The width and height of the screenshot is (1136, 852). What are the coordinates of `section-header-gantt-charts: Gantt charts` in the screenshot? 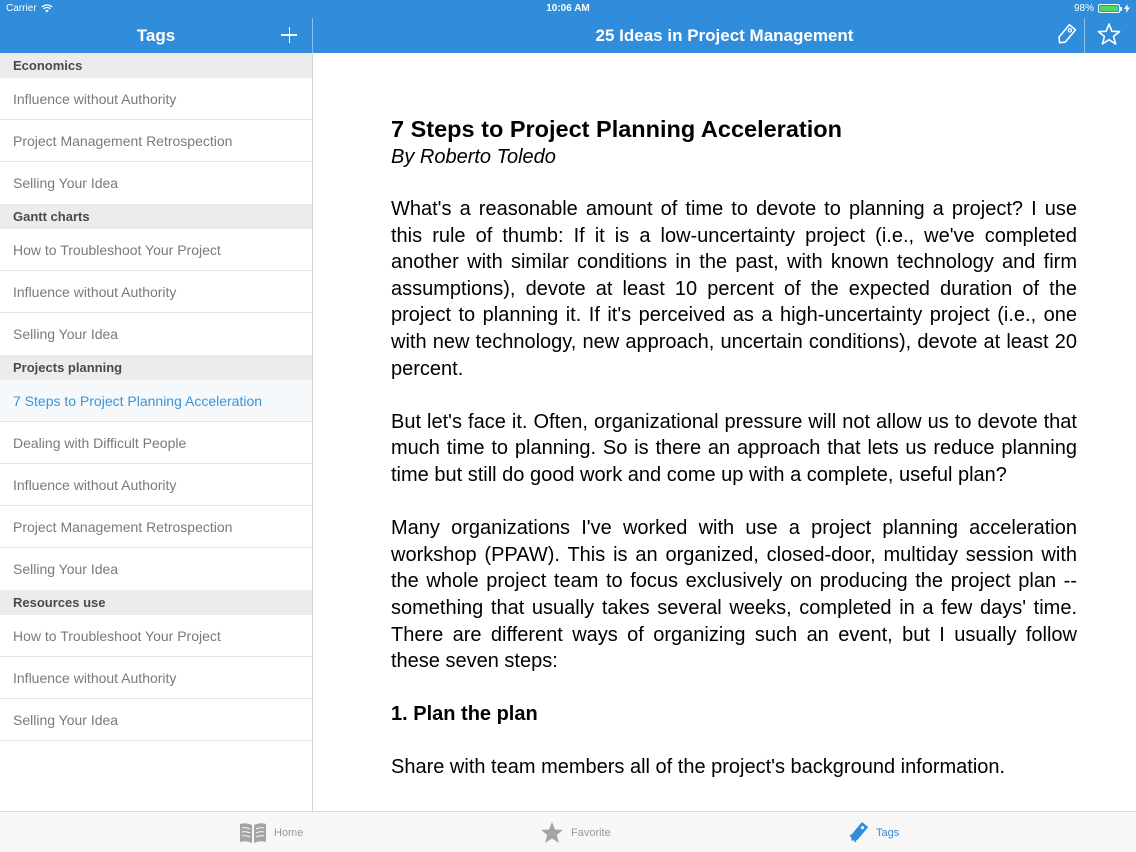 It's located at (156, 216).